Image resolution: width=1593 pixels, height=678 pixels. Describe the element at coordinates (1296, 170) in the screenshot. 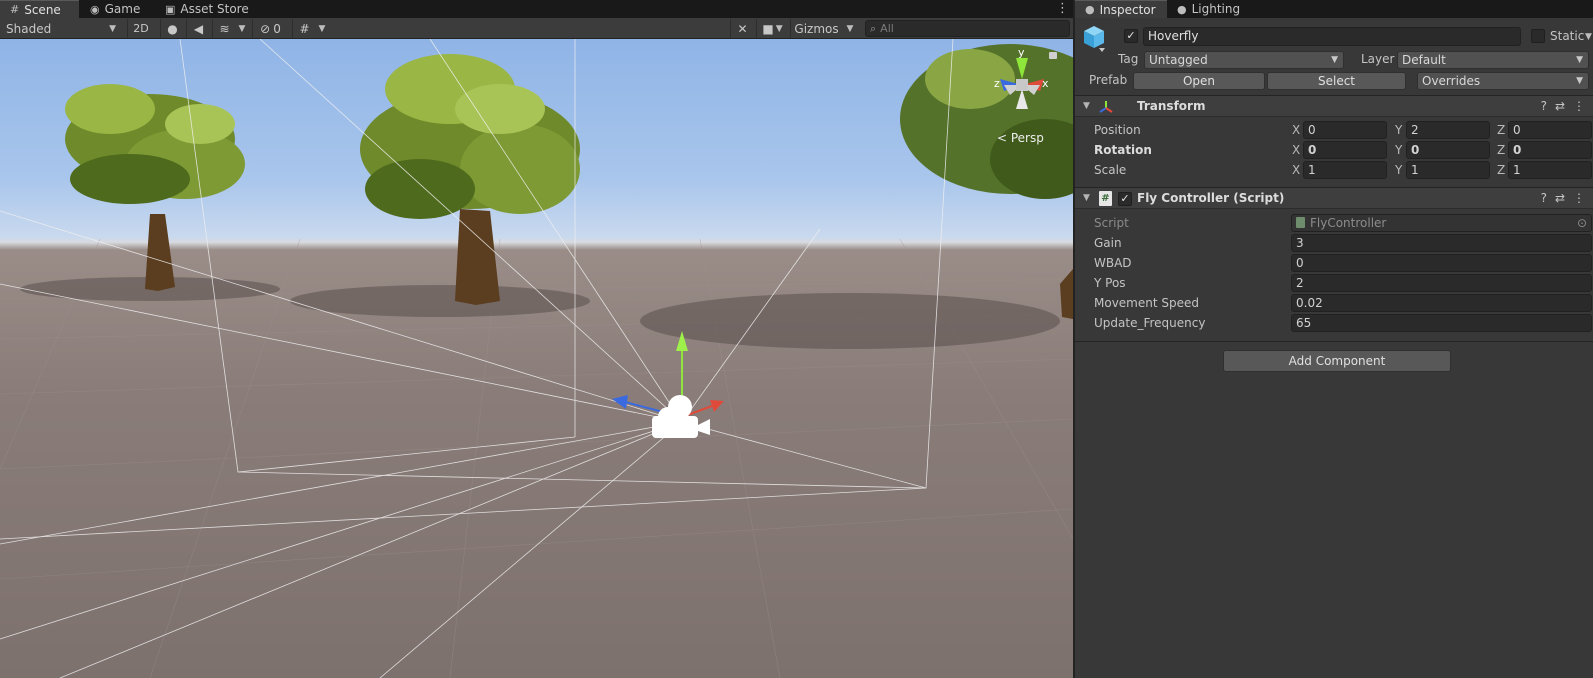

I see `axis-label: X` at that location.